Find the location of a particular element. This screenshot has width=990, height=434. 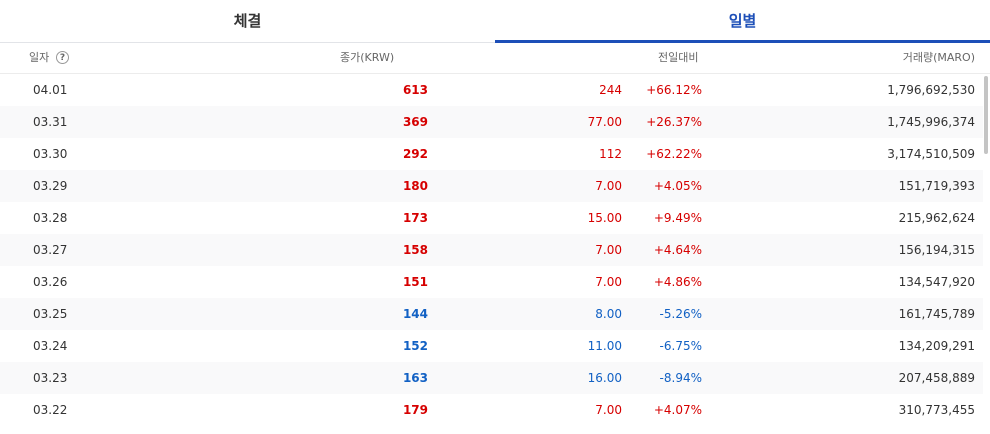

row-change: 11.00 is located at coordinates (604, 346).